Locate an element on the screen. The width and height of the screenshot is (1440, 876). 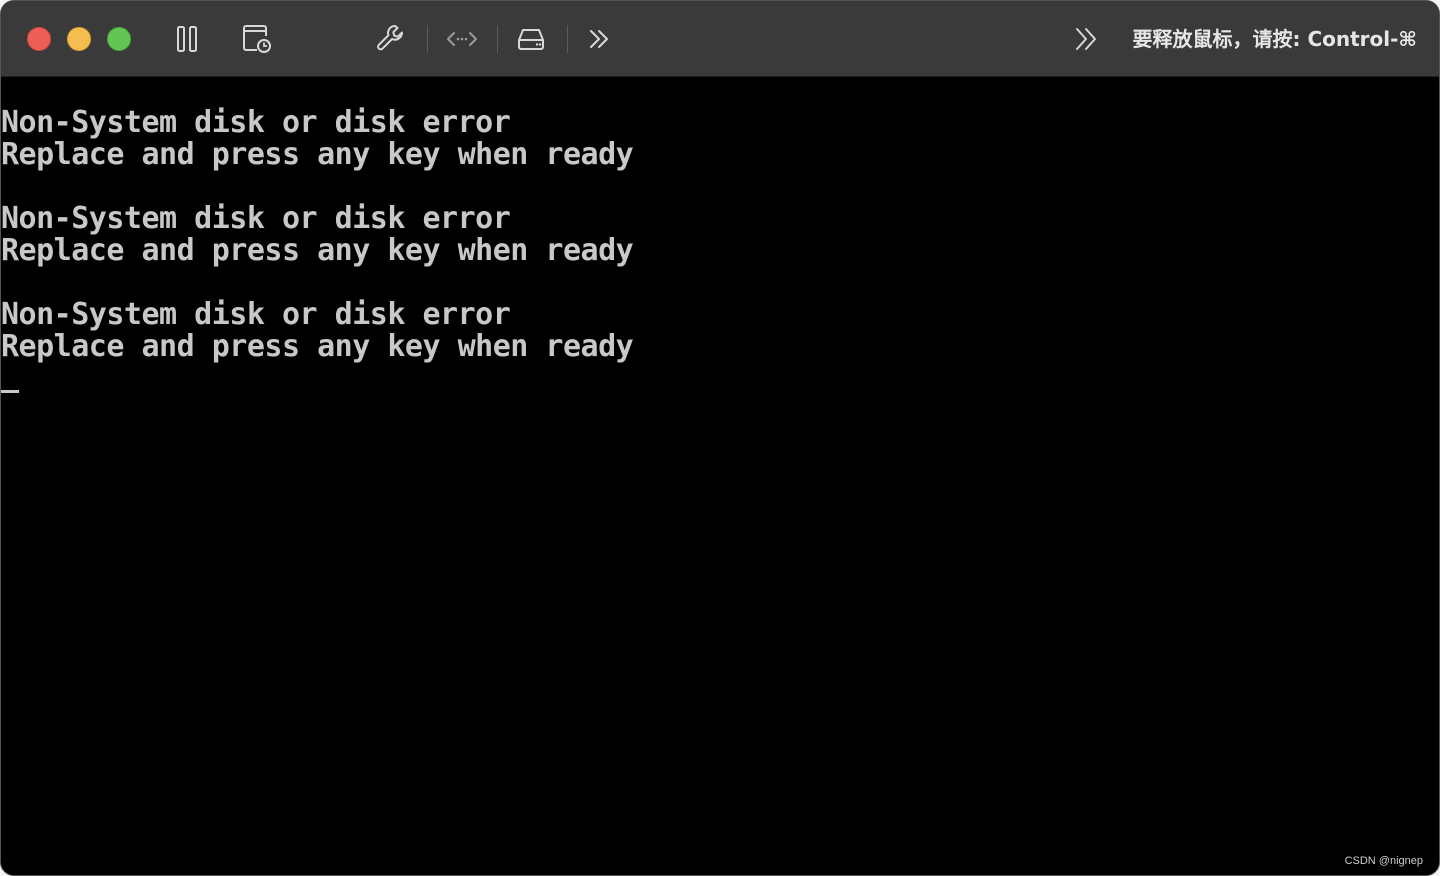
watermark: CSDN @nignep is located at coordinates (1383, 861).